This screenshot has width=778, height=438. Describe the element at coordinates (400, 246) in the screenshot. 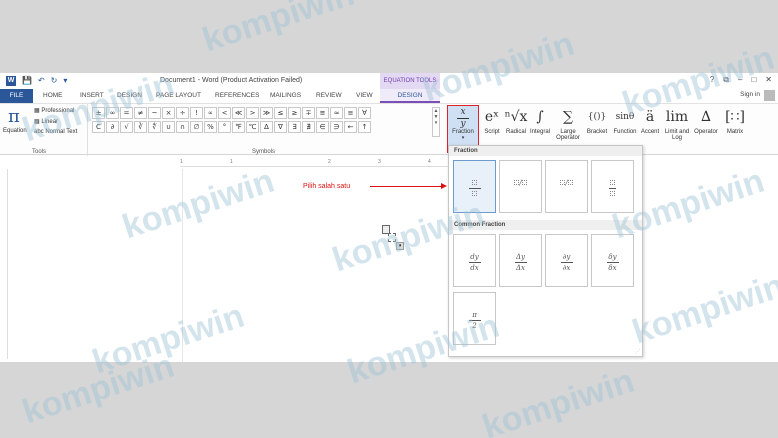

I see `equation-options-dropdown-icon: ▾` at that location.